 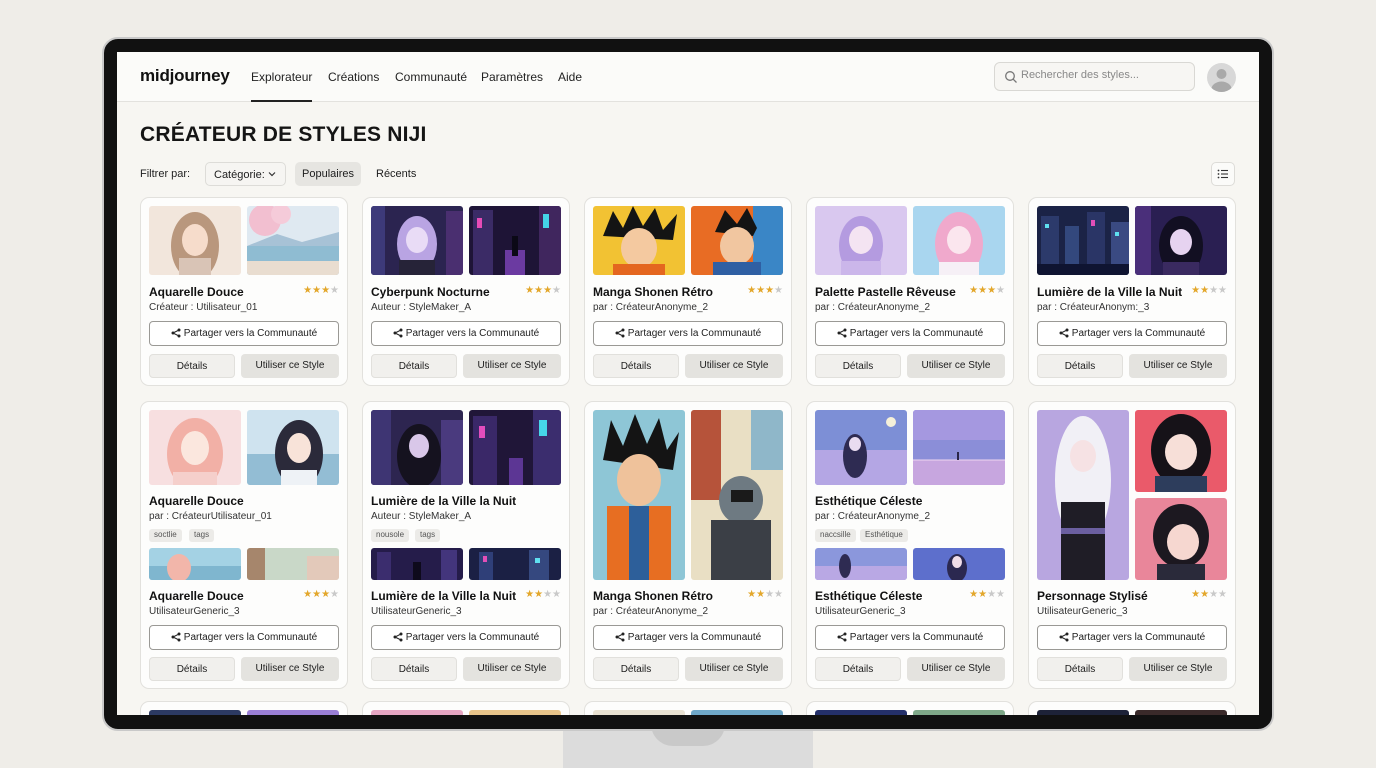 I want to click on nav-explorateur: Explorateur, so click(x=282, y=86).